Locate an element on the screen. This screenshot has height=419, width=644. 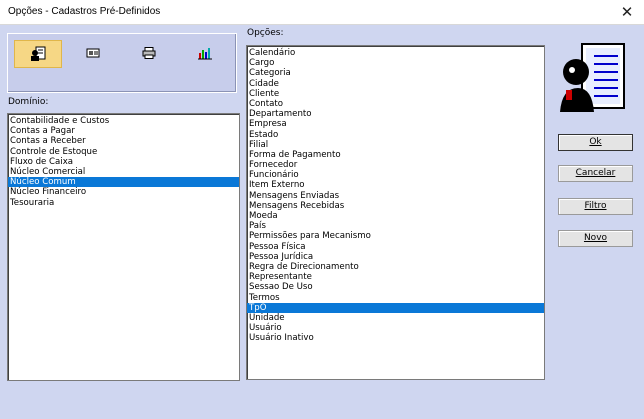
opcoes-list-item: Filial is located at coordinates (395, 145).